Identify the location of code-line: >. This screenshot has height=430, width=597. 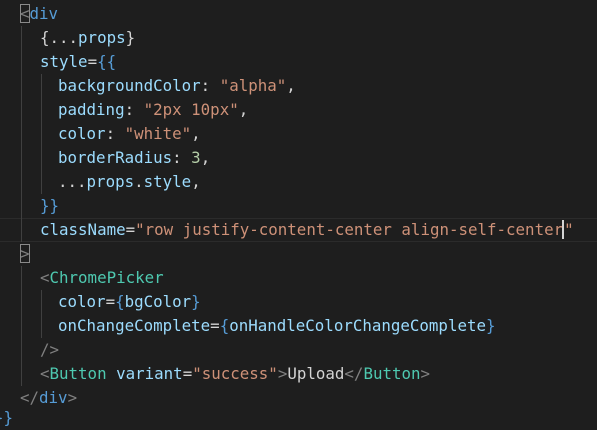
(298, 254).